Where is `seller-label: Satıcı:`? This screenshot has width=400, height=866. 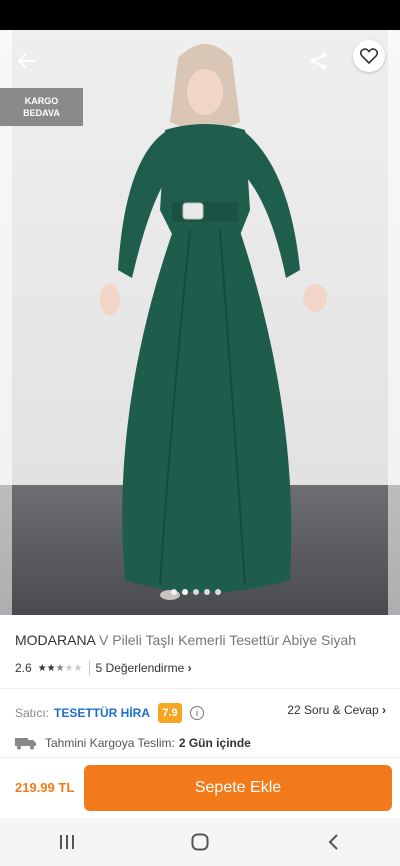 seller-label: Satıcı: is located at coordinates (32, 713).